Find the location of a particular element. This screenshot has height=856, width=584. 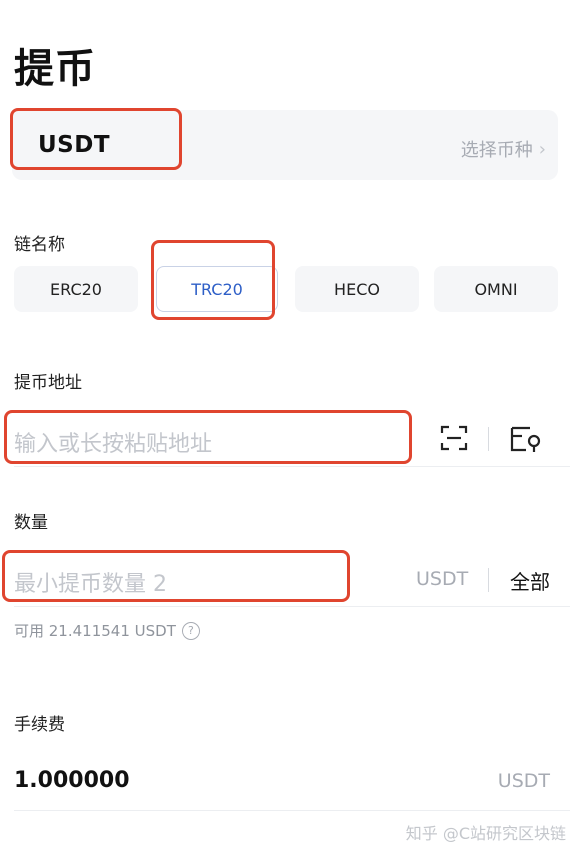

fee-label: 手续费 is located at coordinates (39, 725).